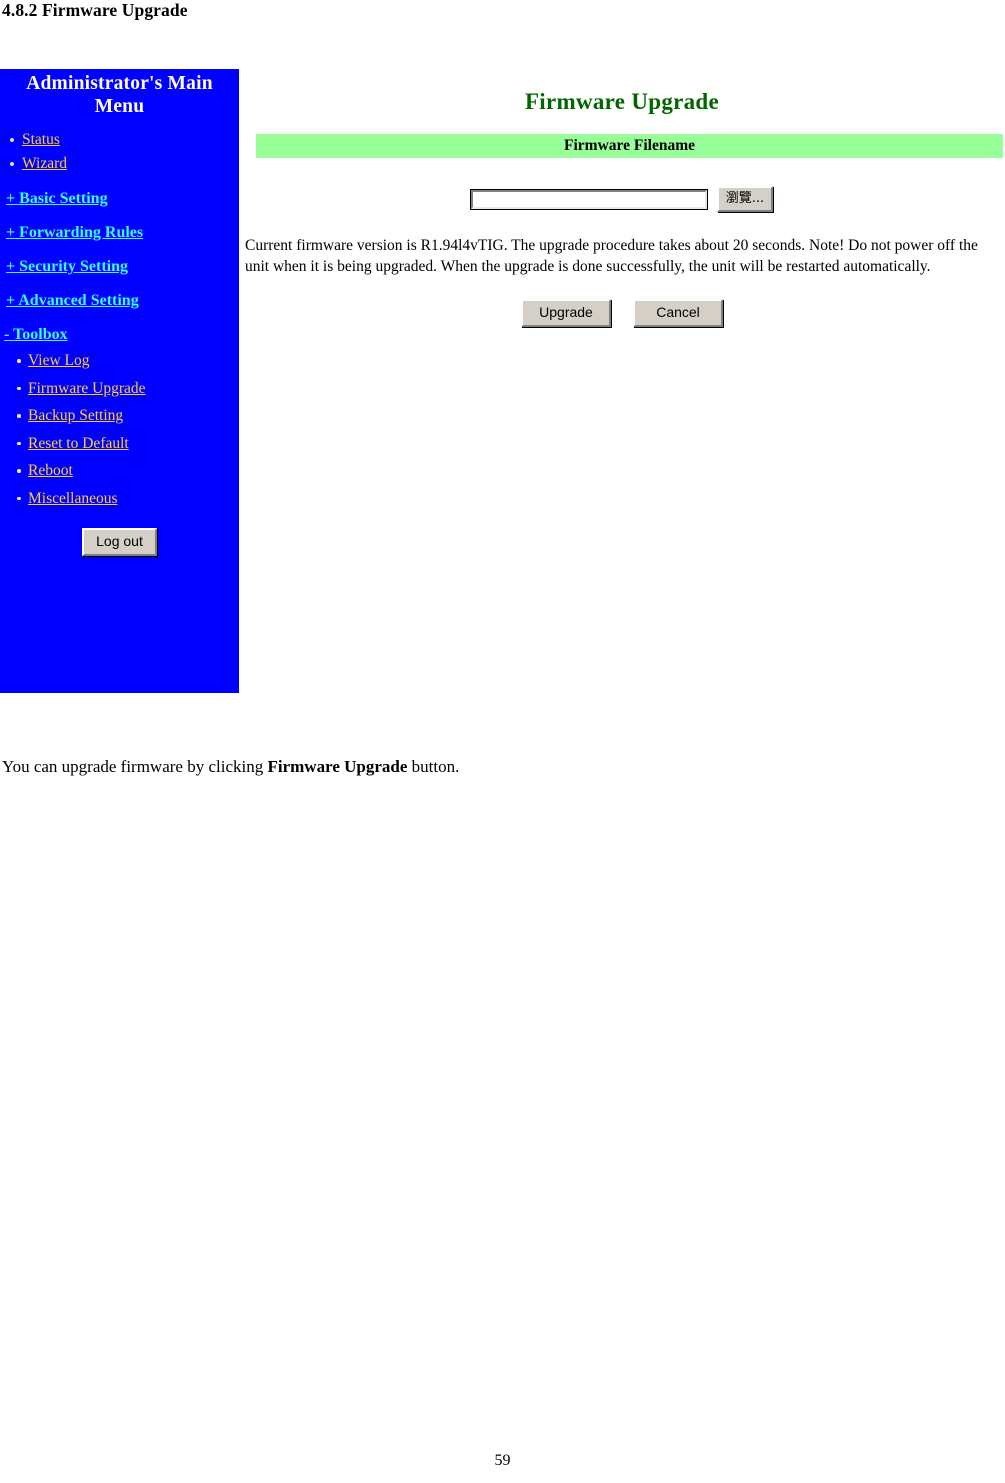  Describe the element at coordinates (95, 10) in the screenshot. I see `page-title: 4.8.2 Firmware Upgrade` at that location.